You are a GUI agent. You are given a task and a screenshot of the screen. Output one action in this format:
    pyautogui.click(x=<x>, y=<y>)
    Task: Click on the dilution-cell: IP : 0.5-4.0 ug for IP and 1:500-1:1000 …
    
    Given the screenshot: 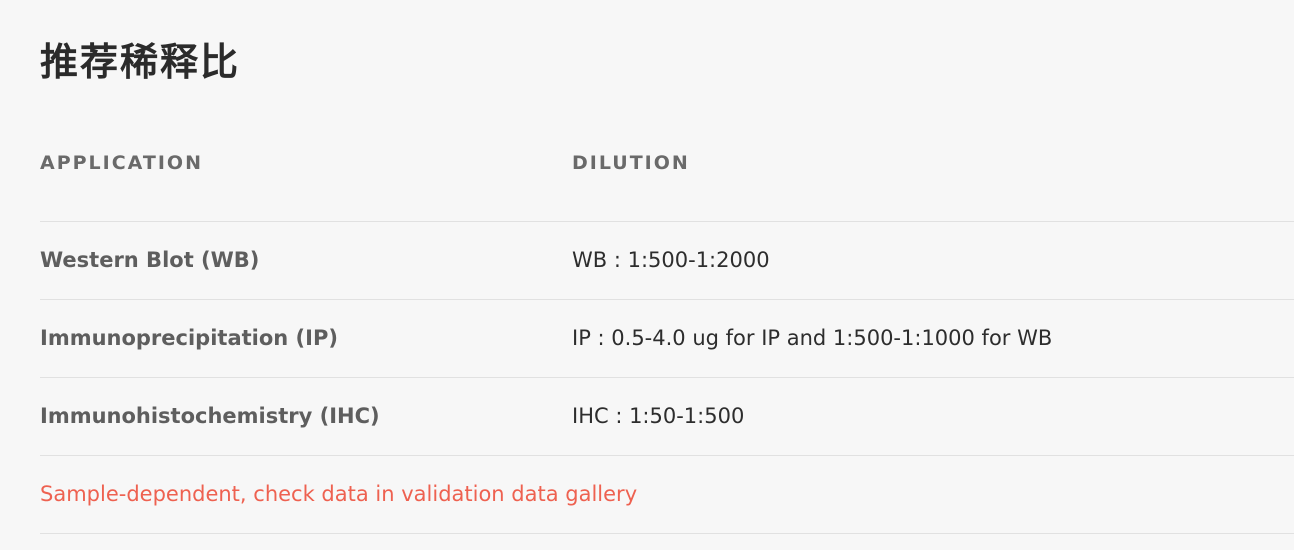 What is the action you would take?
    pyautogui.click(x=812, y=338)
    